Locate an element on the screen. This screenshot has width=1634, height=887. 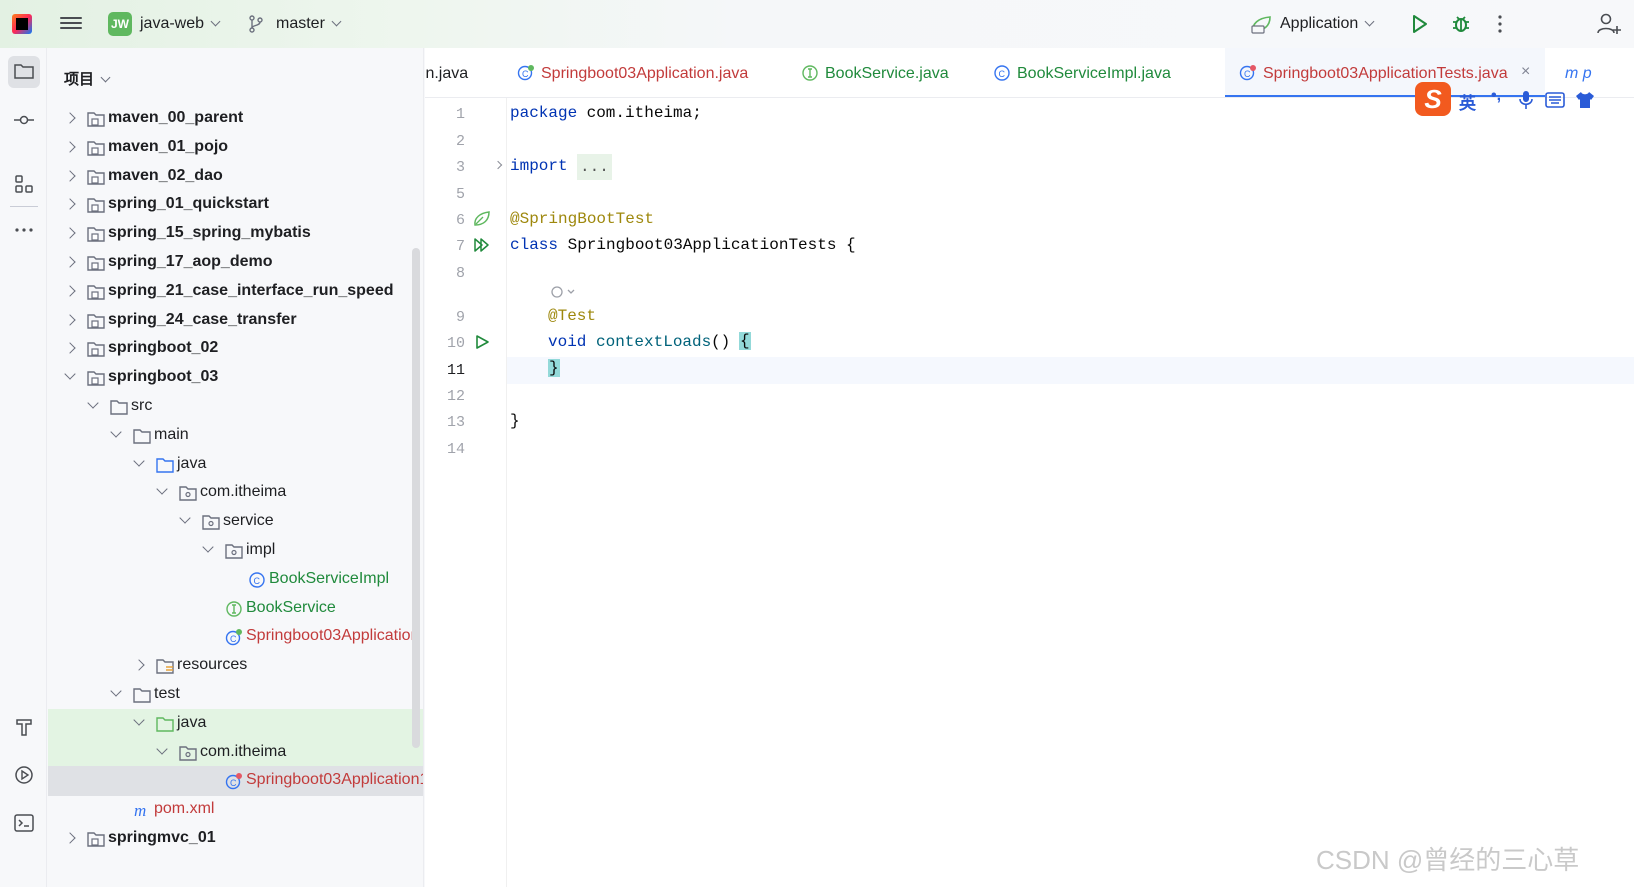
line-number: 13 is located at coordinates (455, 422).